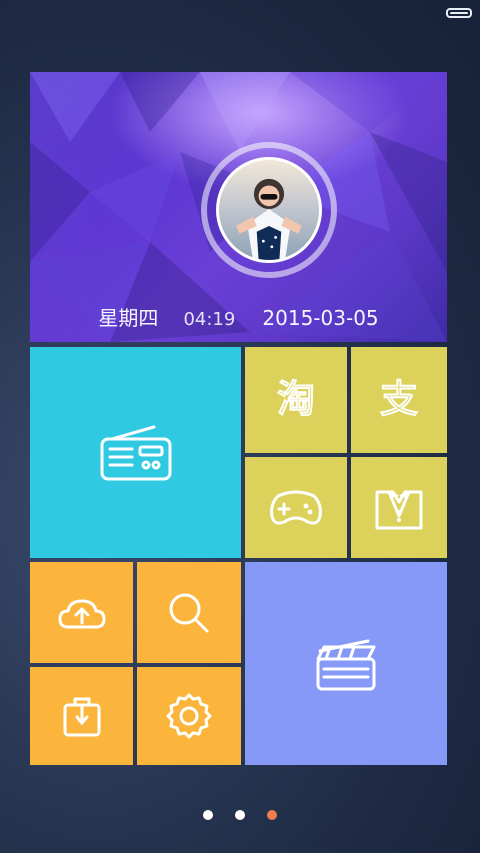  I want to click on page-dot-3-active, so click(272, 815).